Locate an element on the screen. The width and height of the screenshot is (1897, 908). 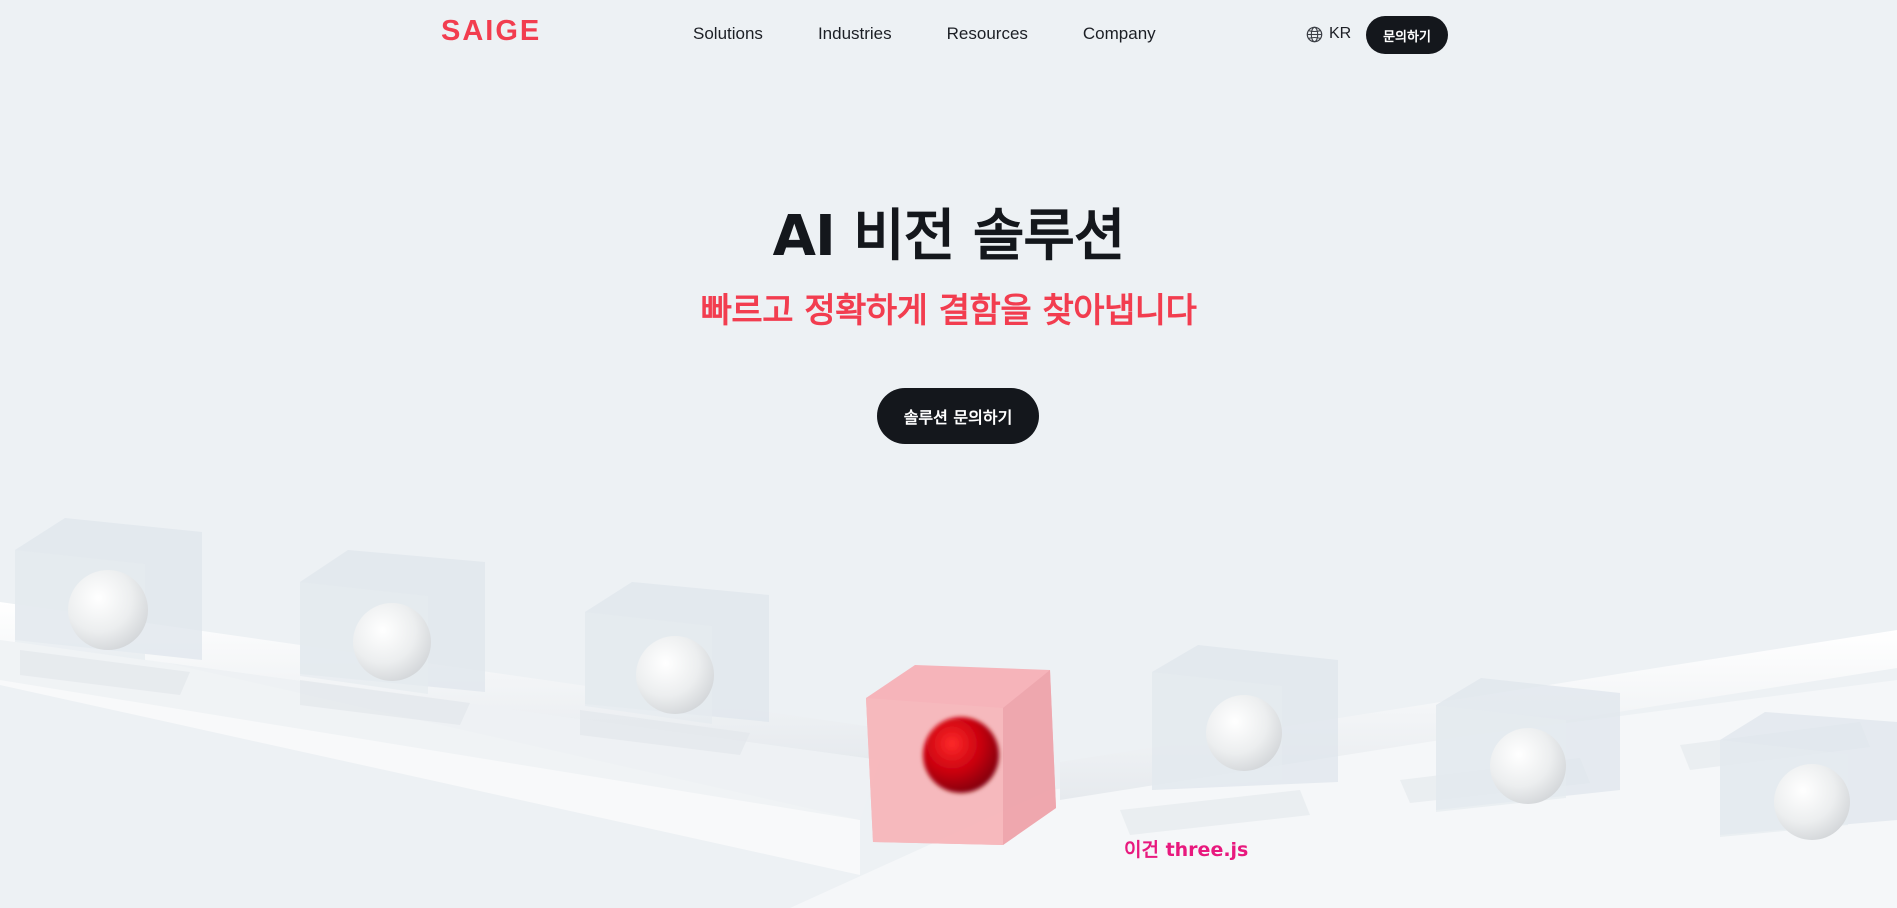
defect-cube is located at coordinates (961, 755).